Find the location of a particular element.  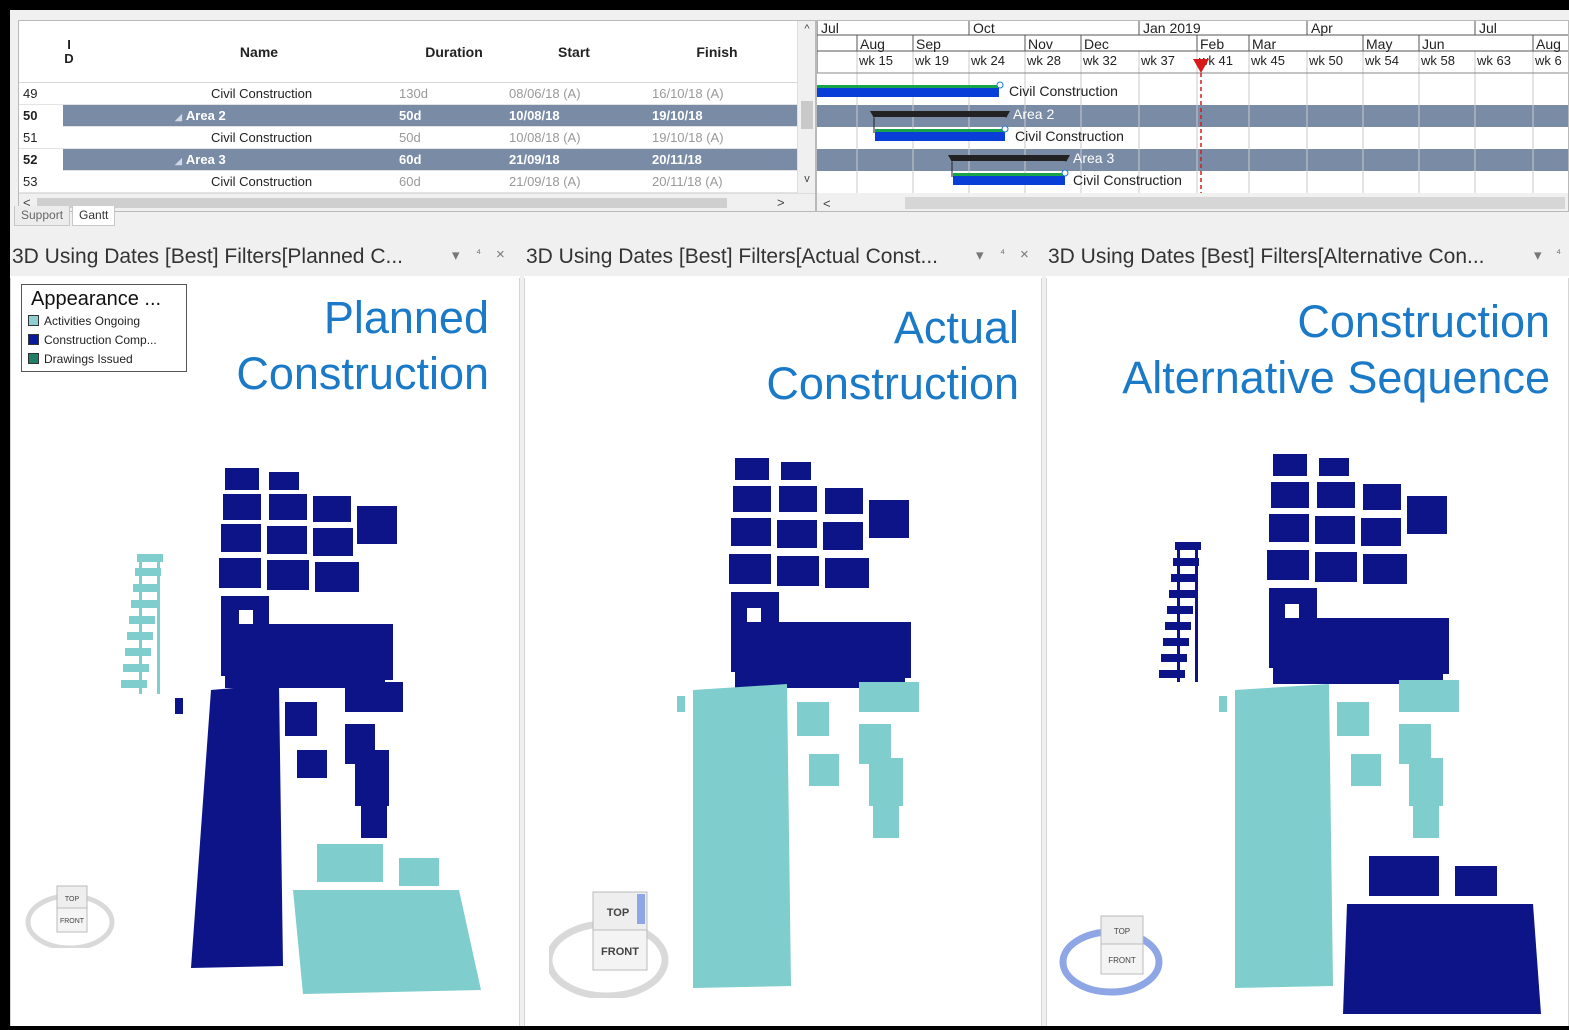

gantt-summary-row is located at coordinates (1192, 160).